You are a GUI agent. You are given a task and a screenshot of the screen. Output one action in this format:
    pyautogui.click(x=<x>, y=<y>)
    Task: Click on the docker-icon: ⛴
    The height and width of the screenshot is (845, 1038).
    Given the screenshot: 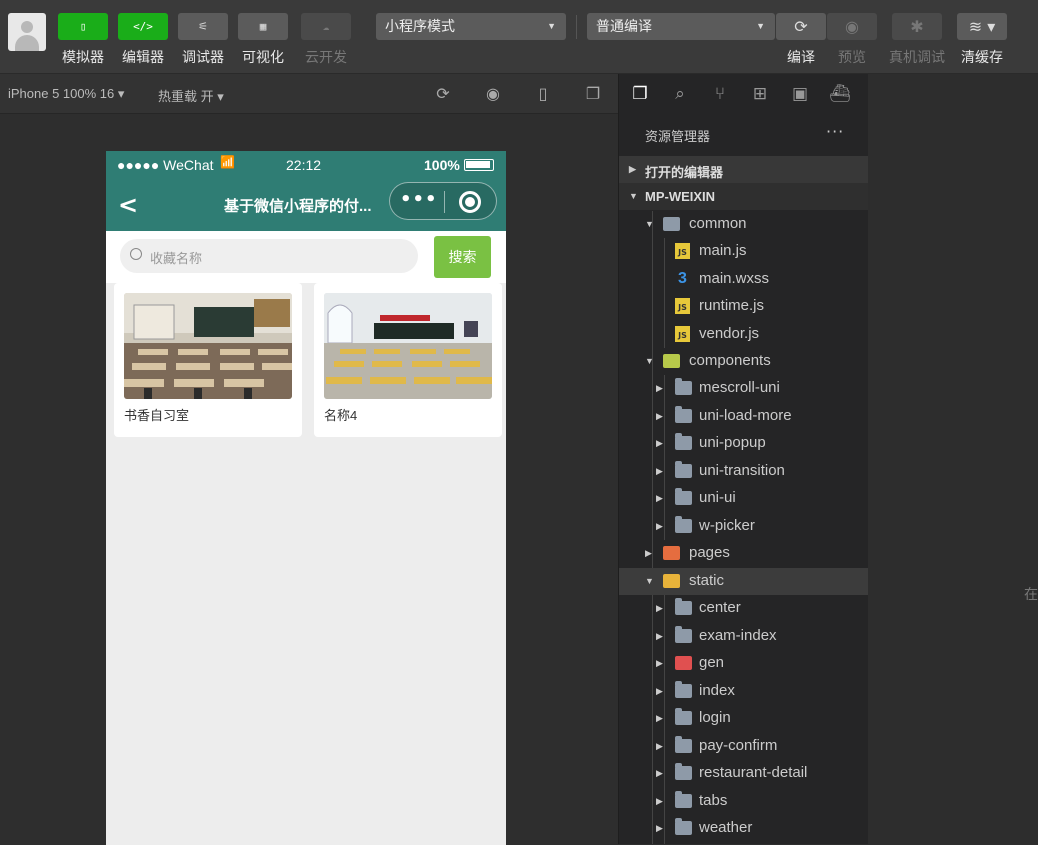 What is the action you would take?
    pyautogui.click(x=840, y=94)
    